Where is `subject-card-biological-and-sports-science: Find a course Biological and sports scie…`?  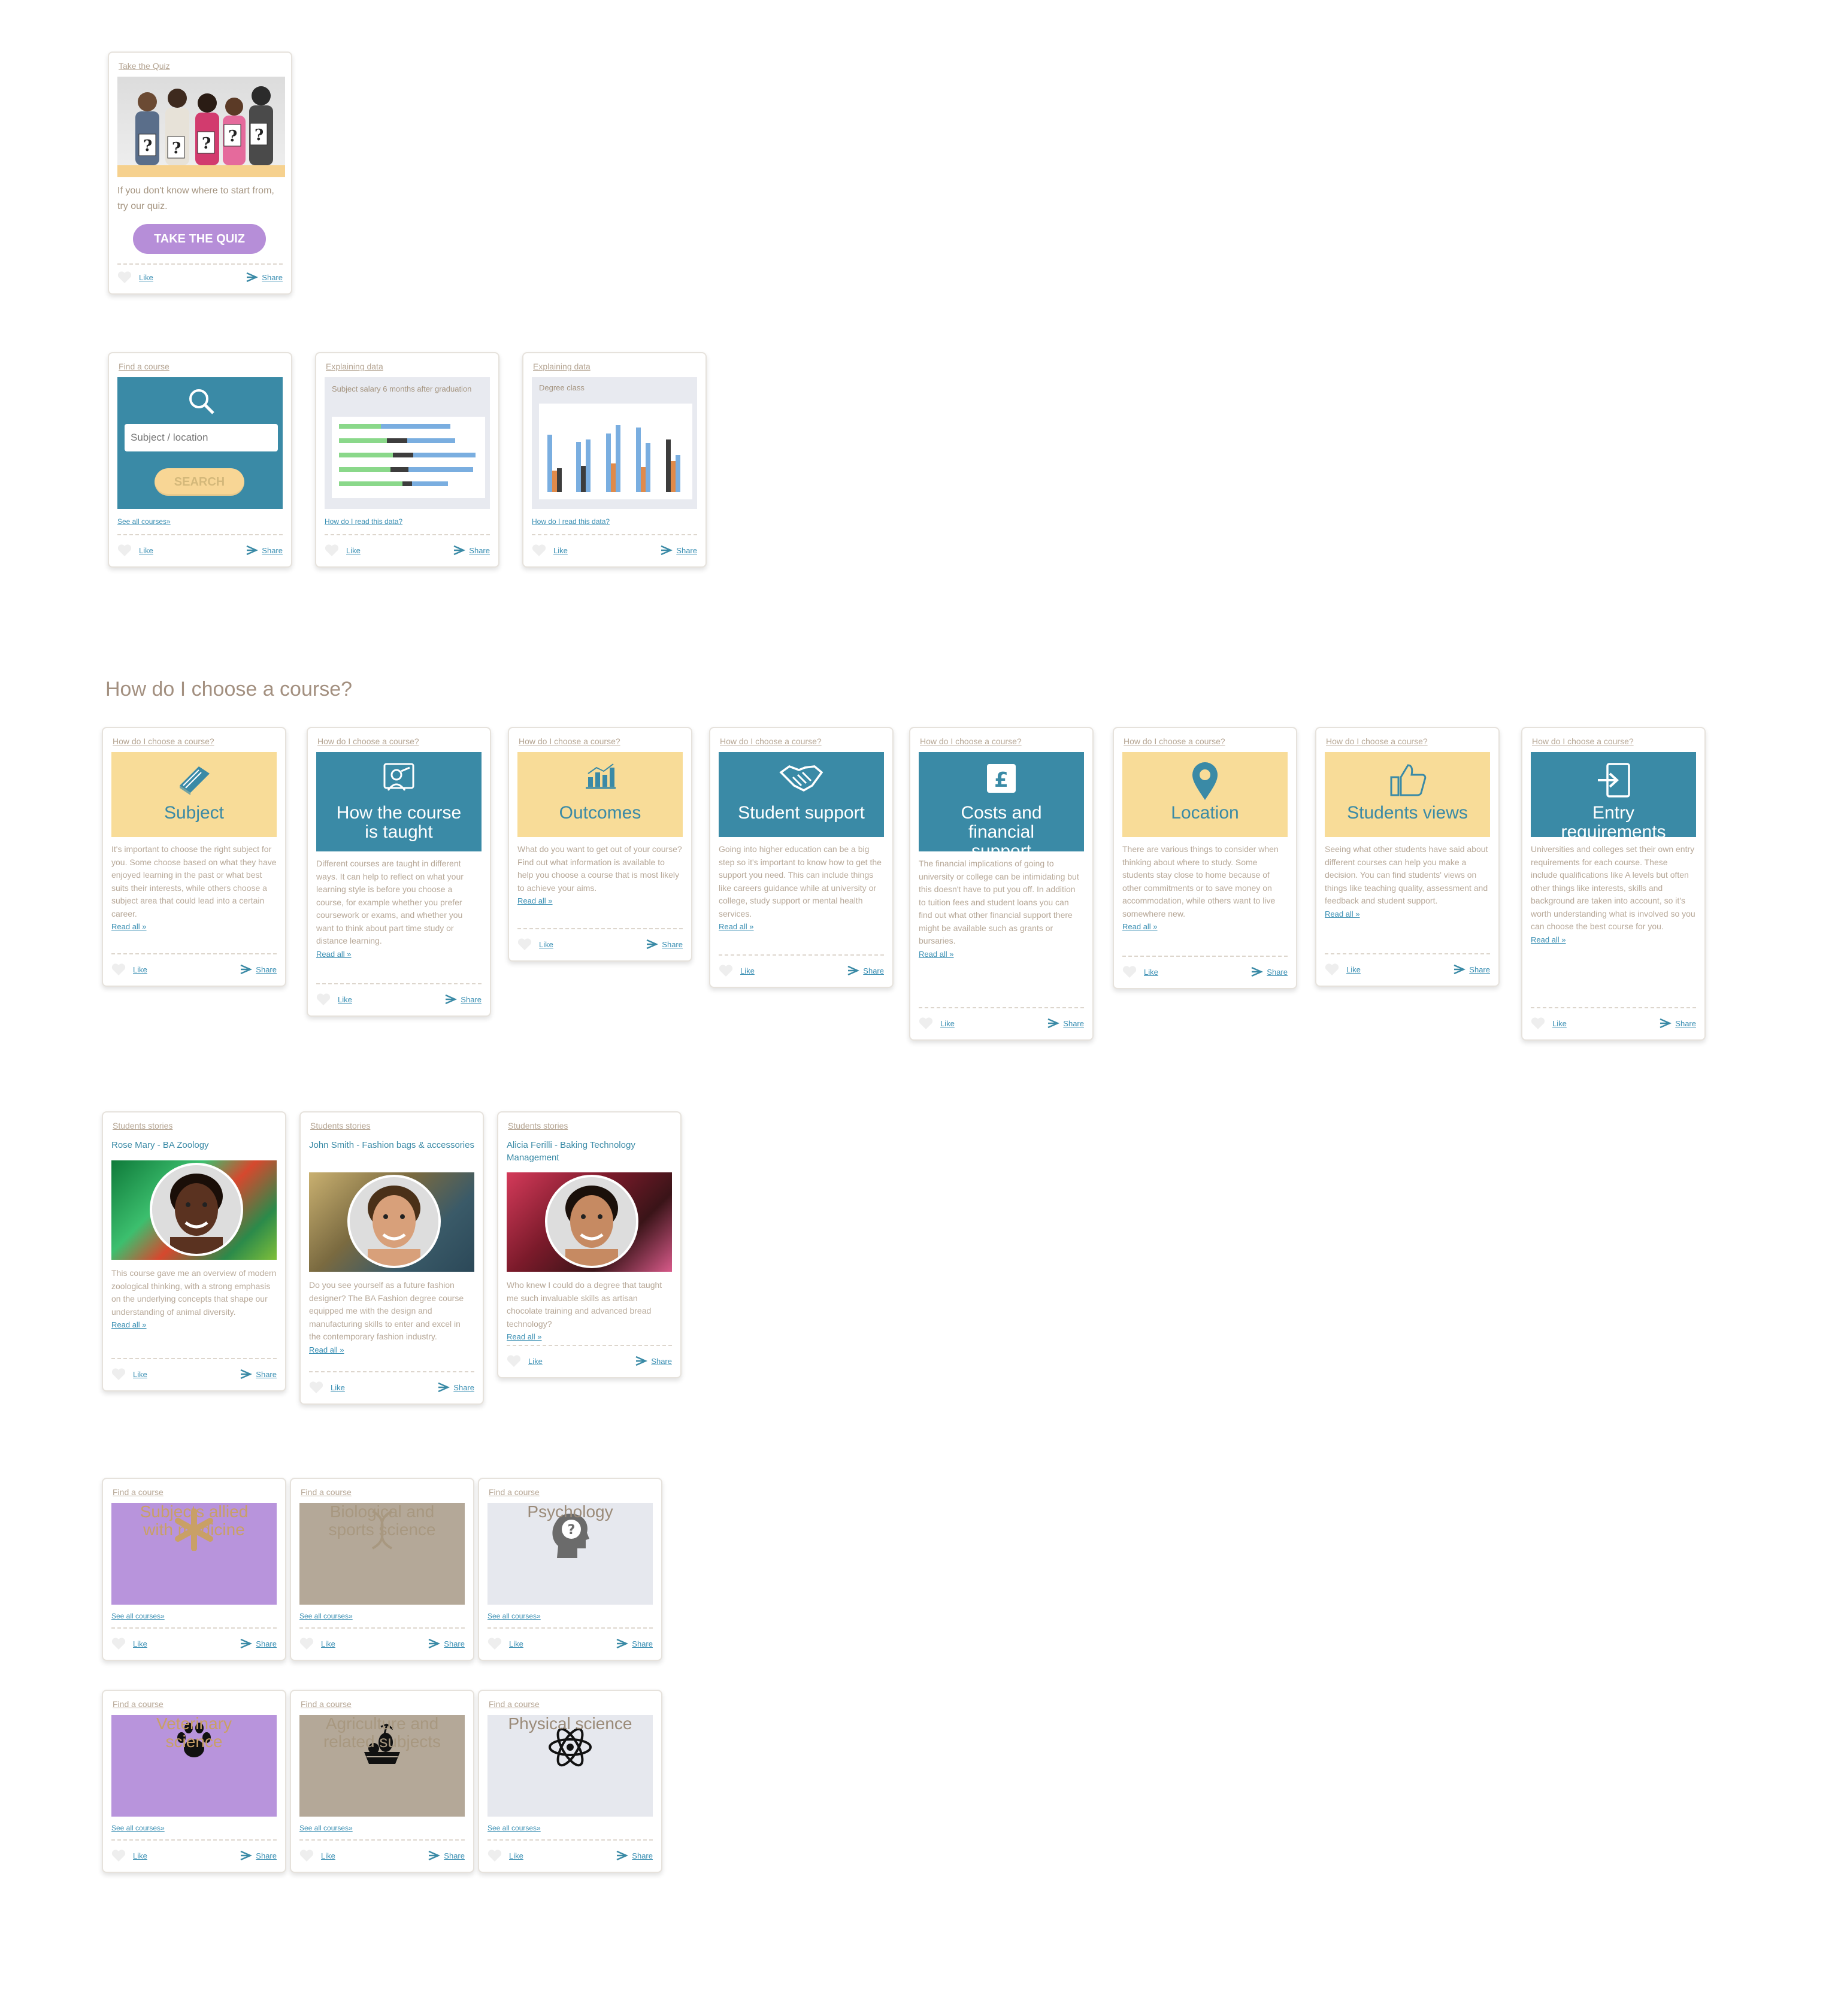 subject-card-biological-and-sports-science: Find a course Biological and sports scie… is located at coordinates (382, 1569).